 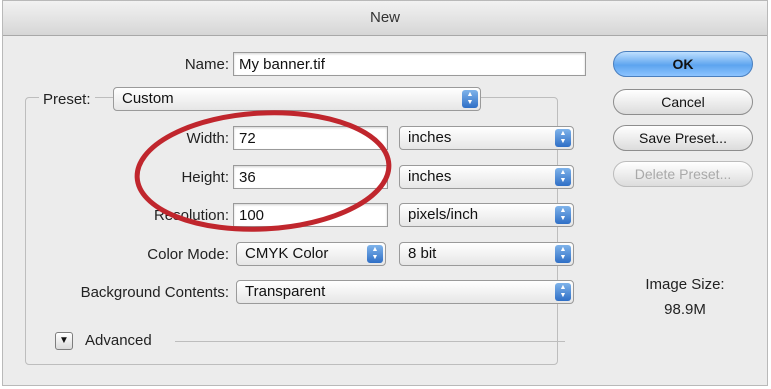 I want to click on preset-label: Preset:, so click(x=67, y=99).